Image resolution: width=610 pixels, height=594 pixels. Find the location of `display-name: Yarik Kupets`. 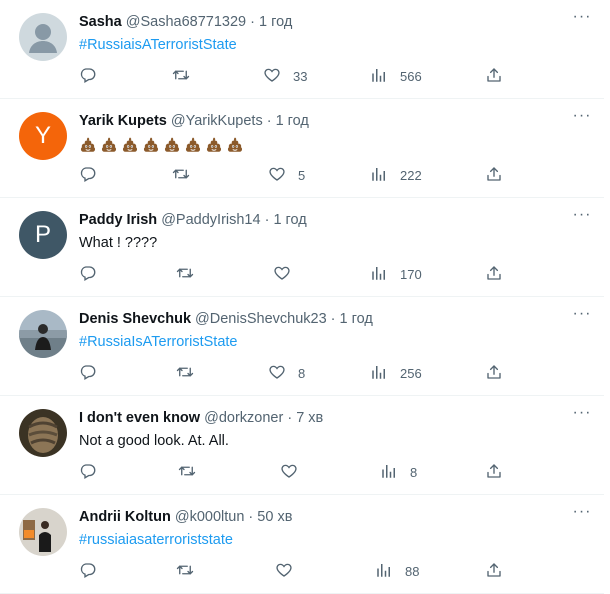

display-name: Yarik Kupets is located at coordinates (123, 121).